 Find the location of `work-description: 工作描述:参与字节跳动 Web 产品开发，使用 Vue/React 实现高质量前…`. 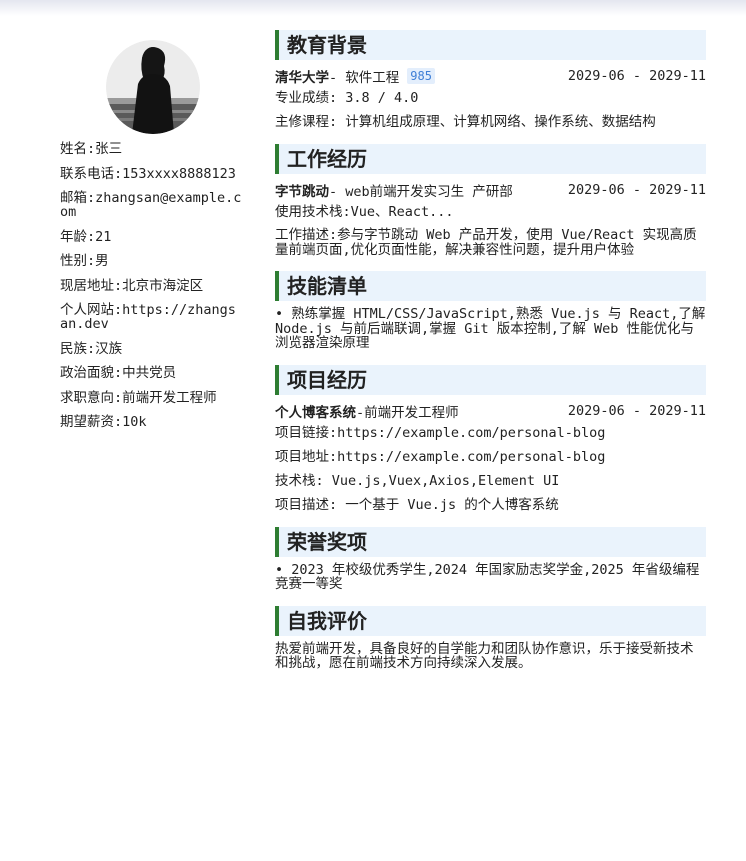

work-description: 工作描述:参与字节跳动 Web 产品开发，使用 Vue/React 实现高质量前… is located at coordinates (486, 242).